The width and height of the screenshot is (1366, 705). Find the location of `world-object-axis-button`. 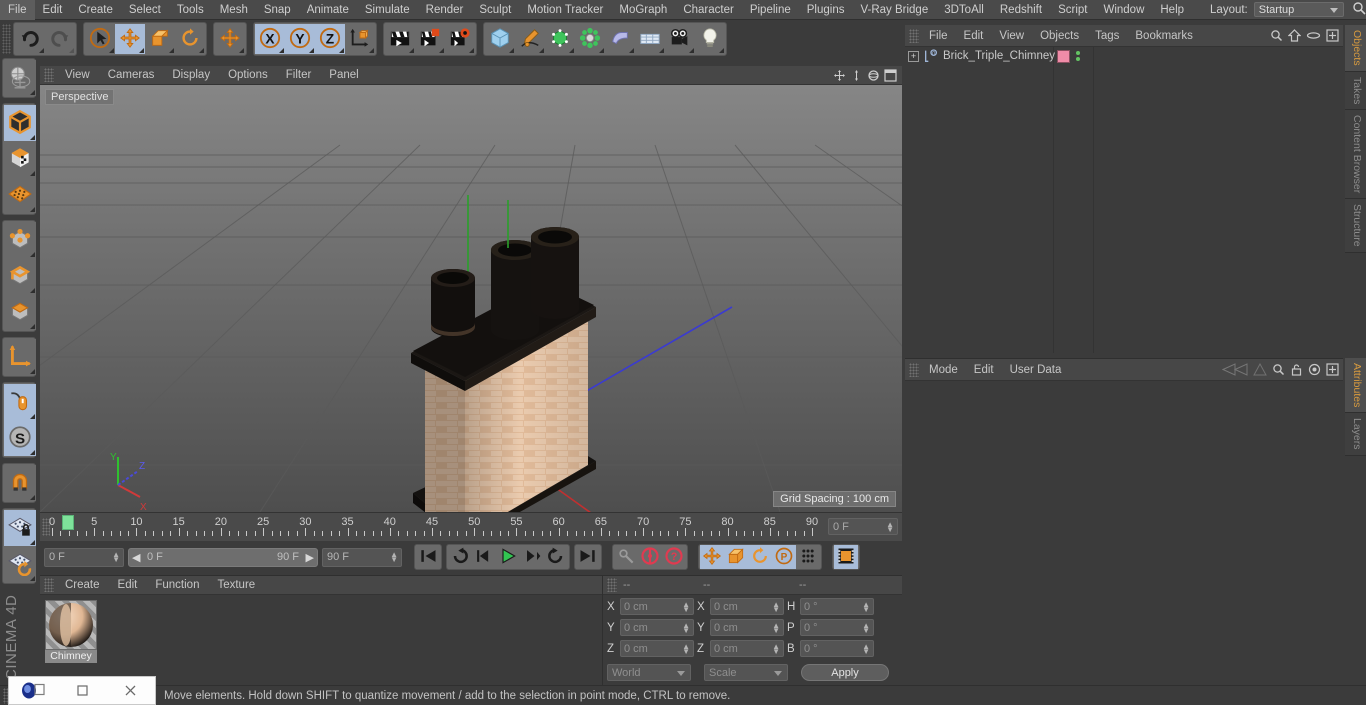

world-object-axis-button is located at coordinates (20, 357).